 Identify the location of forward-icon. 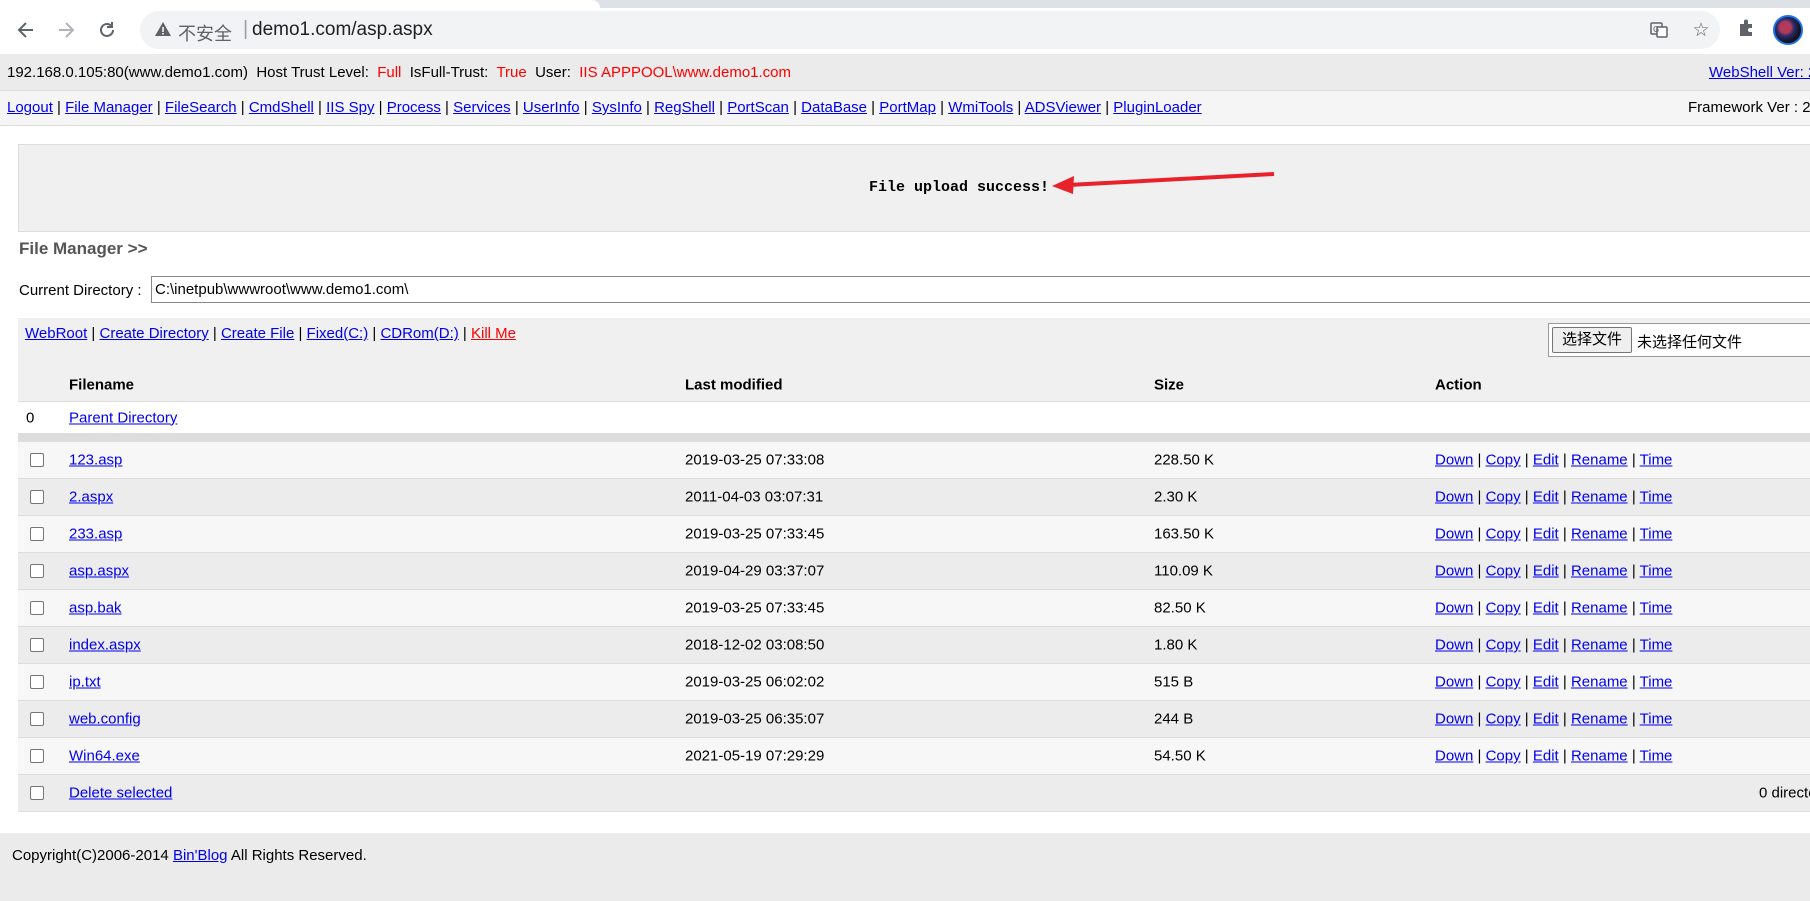
(66, 30).